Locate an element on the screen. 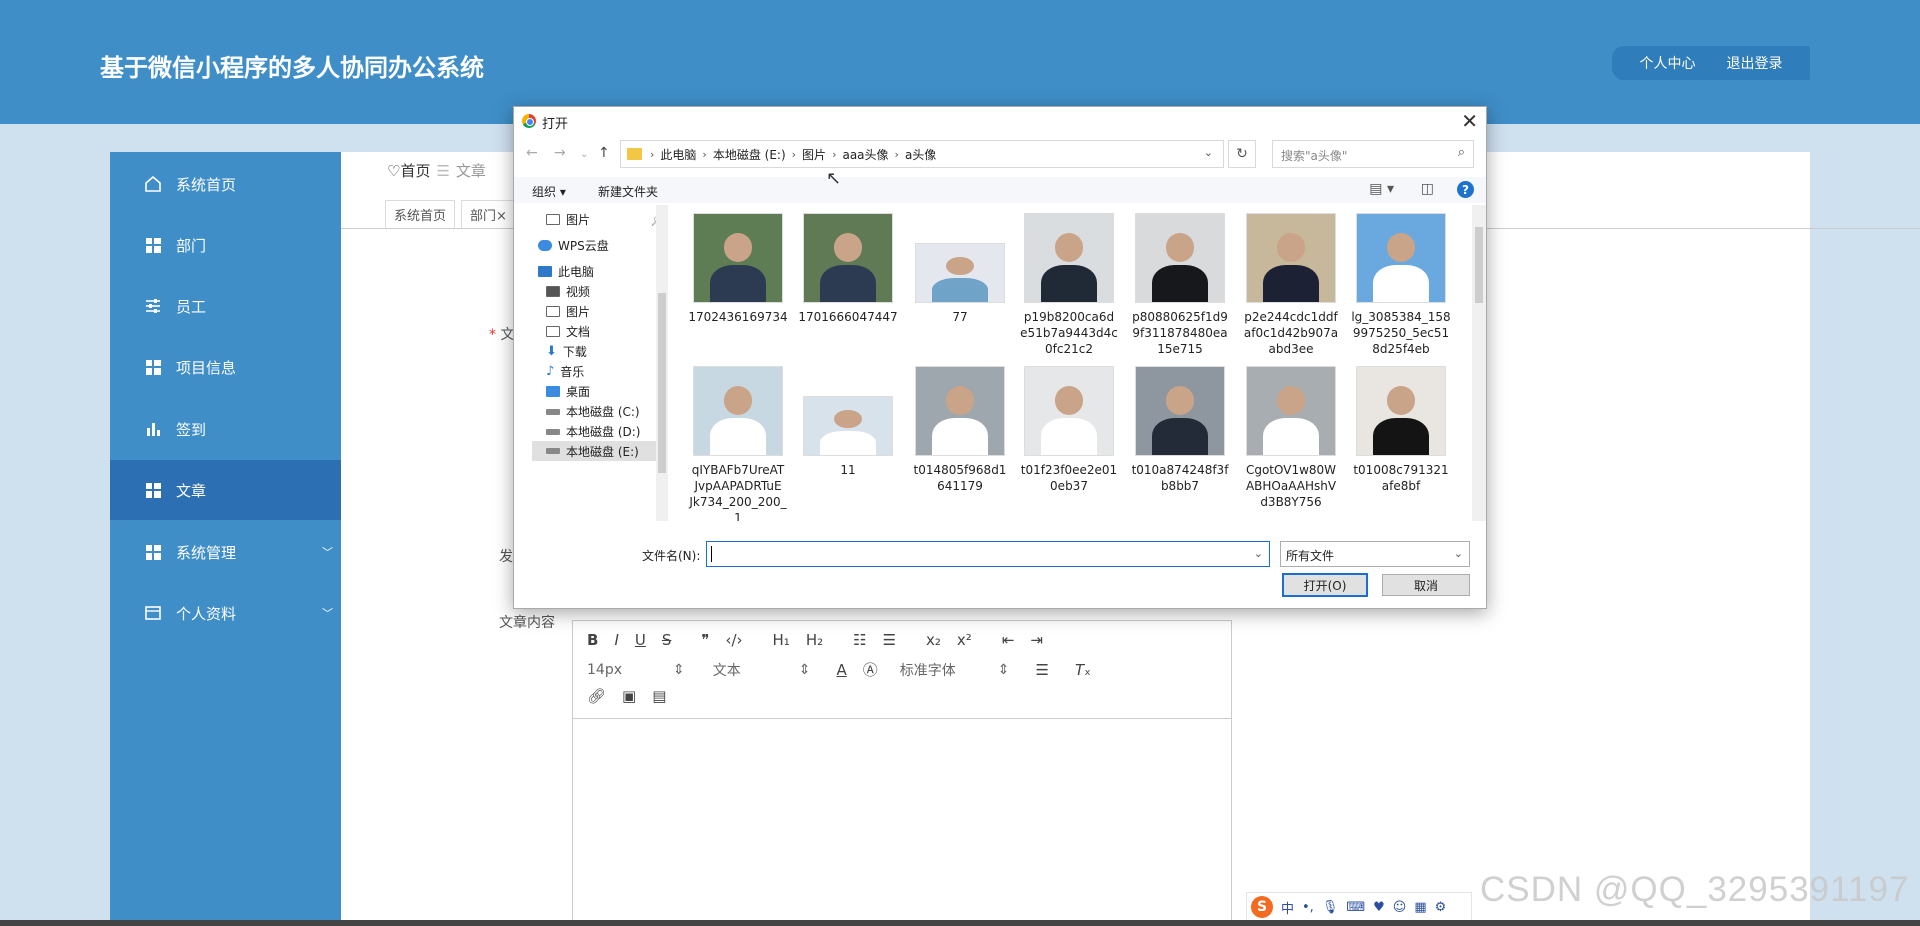 The image size is (1920, 926). image-icon: ▣ is located at coordinates (629, 696).